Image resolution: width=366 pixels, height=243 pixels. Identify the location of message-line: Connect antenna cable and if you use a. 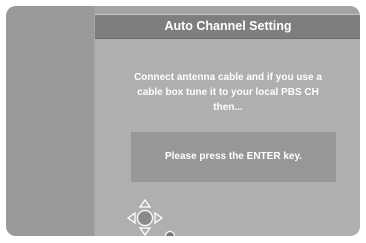
(228, 77).